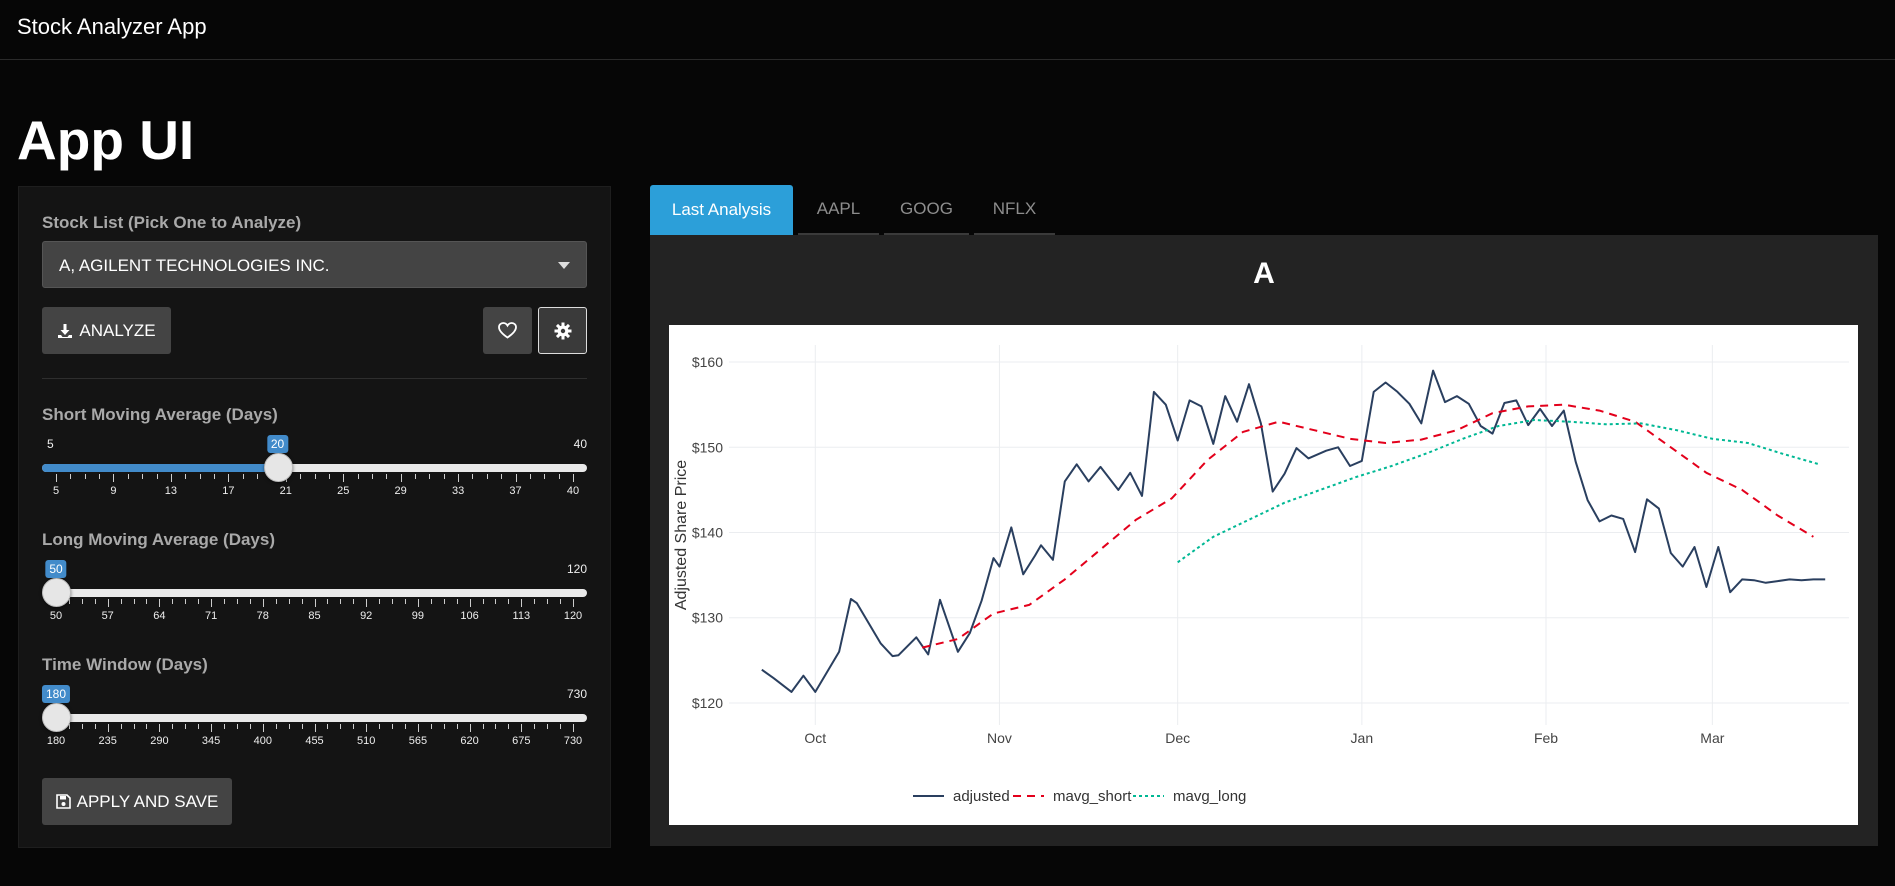 The height and width of the screenshot is (886, 1895). What do you see at coordinates (314, 616) in the screenshot?
I see `slider-tick-label: 85` at bounding box center [314, 616].